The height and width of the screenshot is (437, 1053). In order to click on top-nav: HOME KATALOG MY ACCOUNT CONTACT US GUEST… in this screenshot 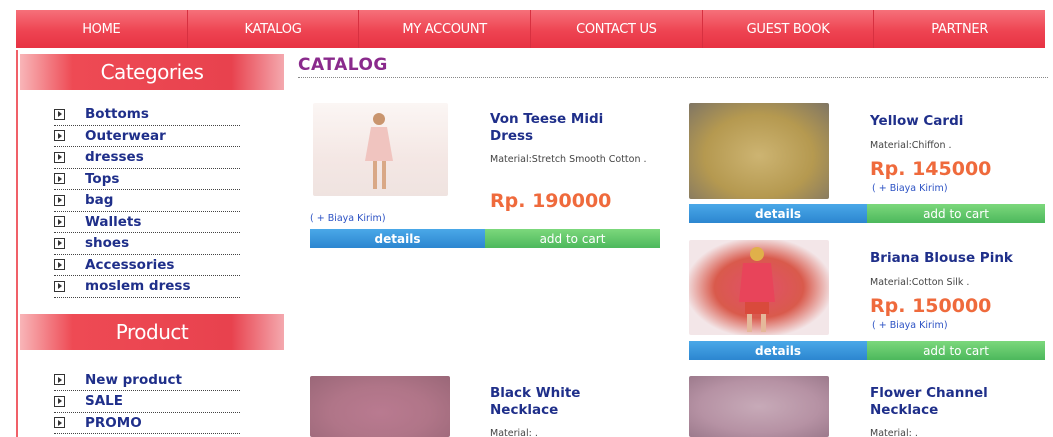, I will do `click(531, 29)`.